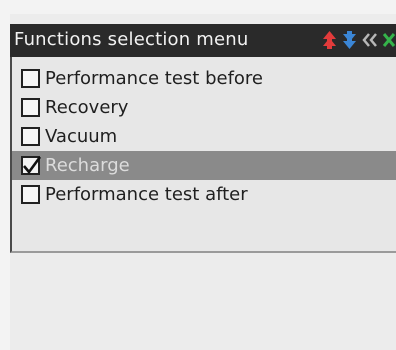 This screenshot has width=396, height=350. I want to click on menu-item-label: Performance test before, so click(154, 78).